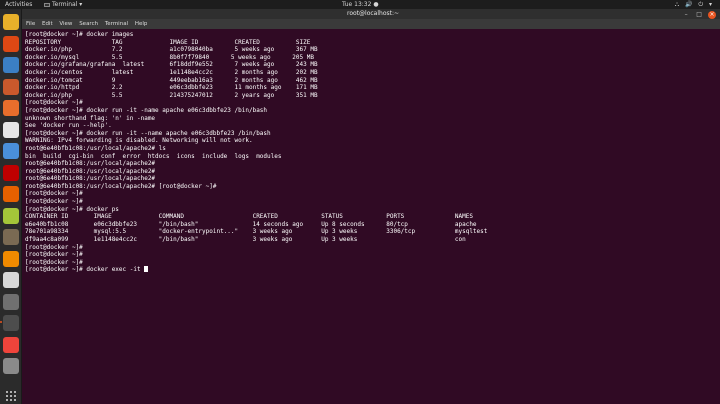 Image resolution: width=720 pixels, height=404 pixels. I want to click on terminal-line-text: unknown shorthand flag: 'n' in -name, so click(90, 118).